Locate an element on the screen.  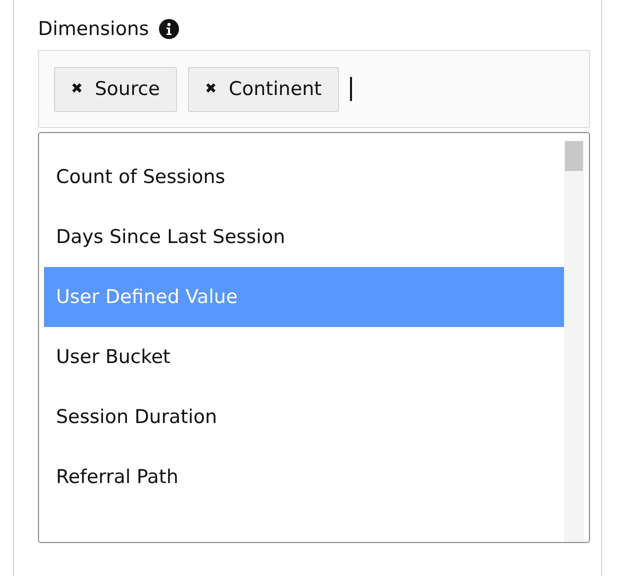
dropdown-option: User Bucket is located at coordinates (304, 357).